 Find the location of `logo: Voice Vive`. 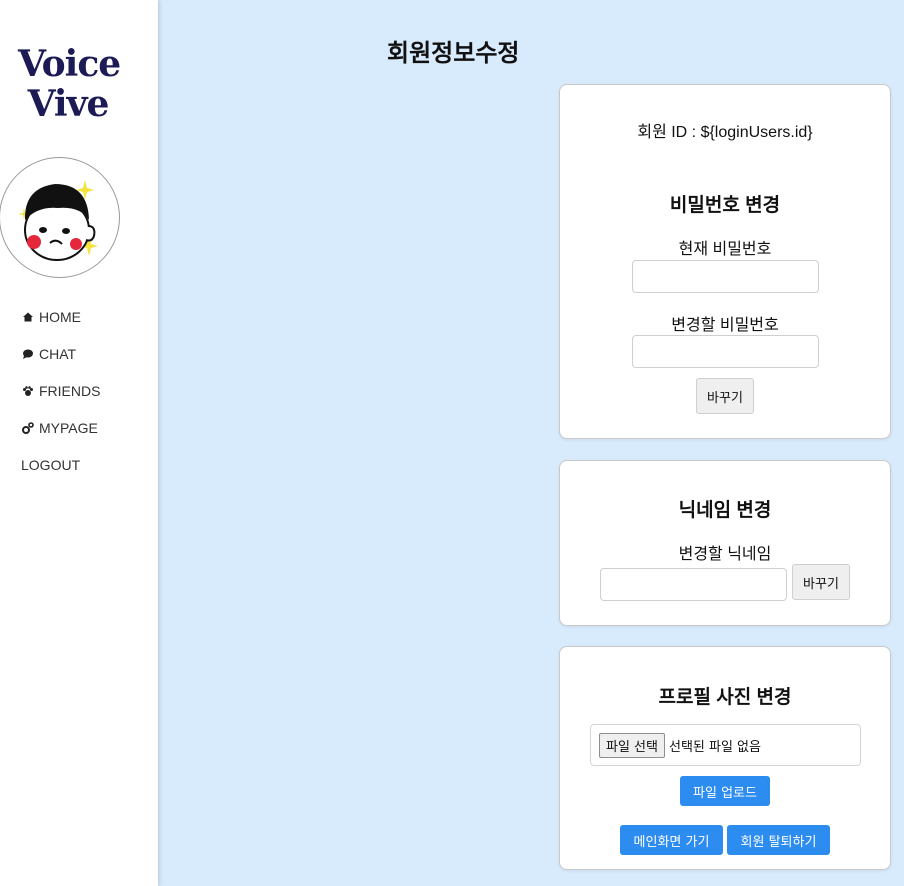

logo: Voice Vive is located at coordinates (69, 84).